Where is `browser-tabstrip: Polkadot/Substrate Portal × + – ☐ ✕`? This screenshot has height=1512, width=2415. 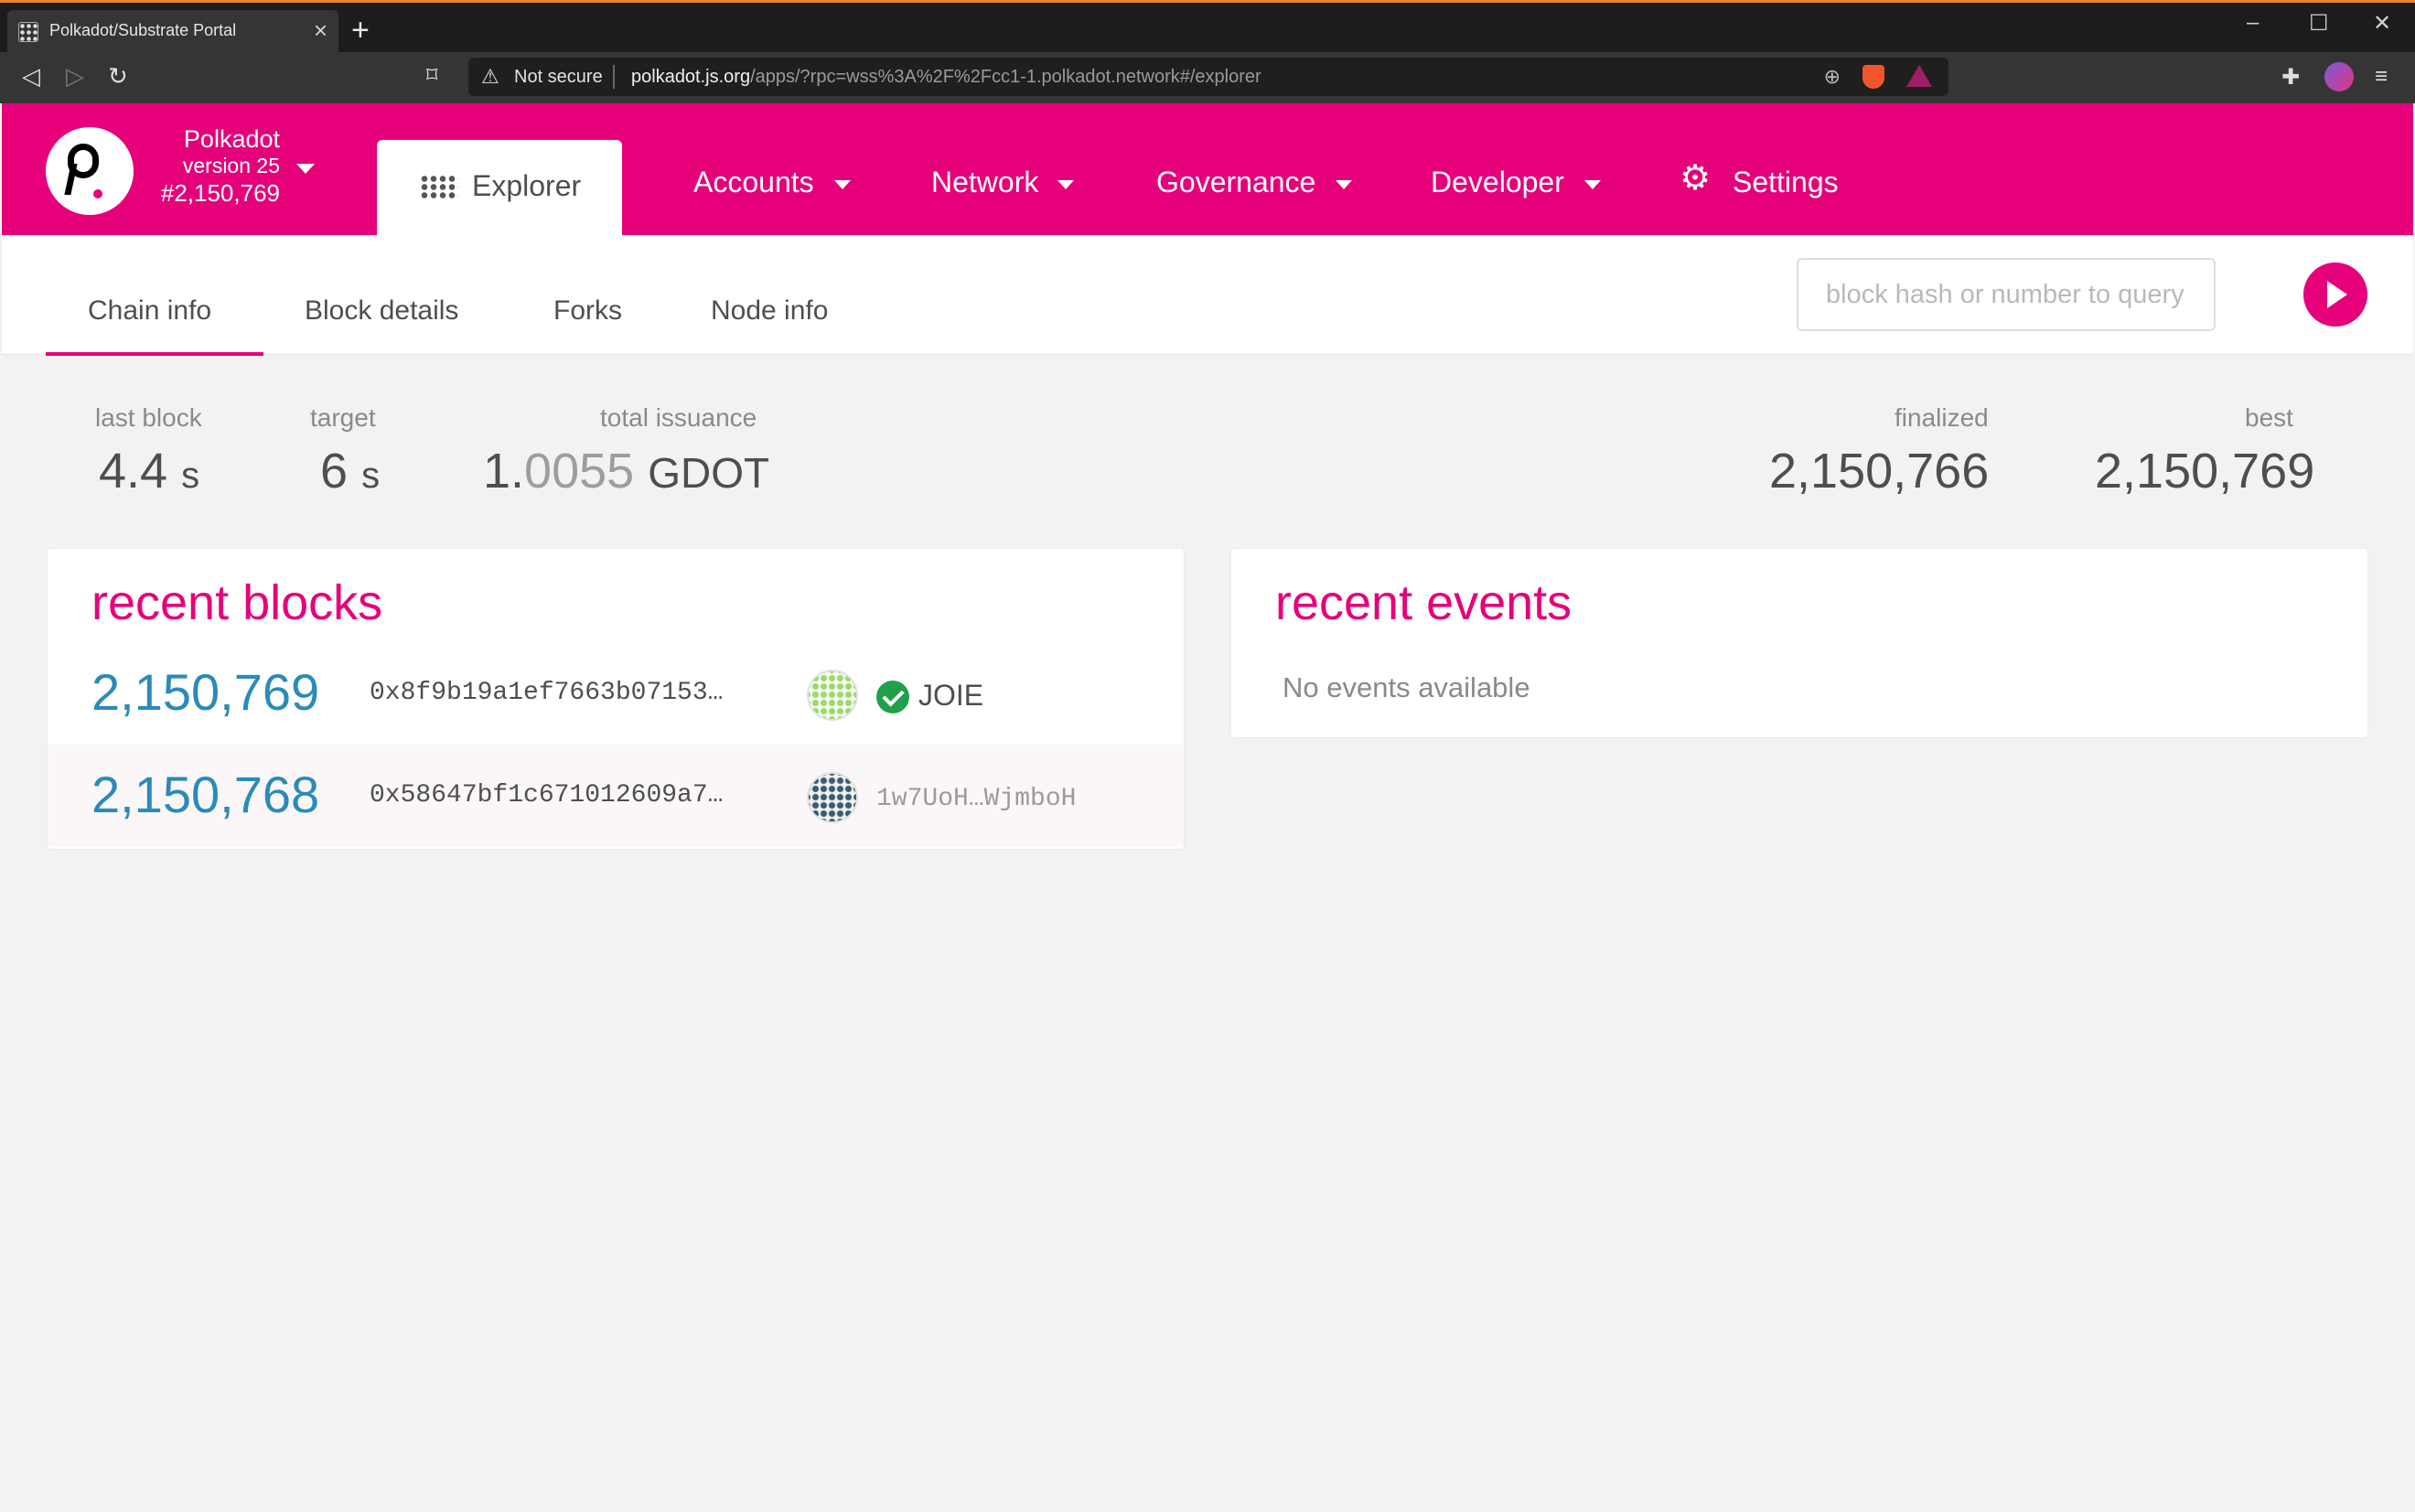
browser-tabstrip: Polkadot/Substrate Portal × + – ☐ ✕ is located at coordinates (1207, 27).